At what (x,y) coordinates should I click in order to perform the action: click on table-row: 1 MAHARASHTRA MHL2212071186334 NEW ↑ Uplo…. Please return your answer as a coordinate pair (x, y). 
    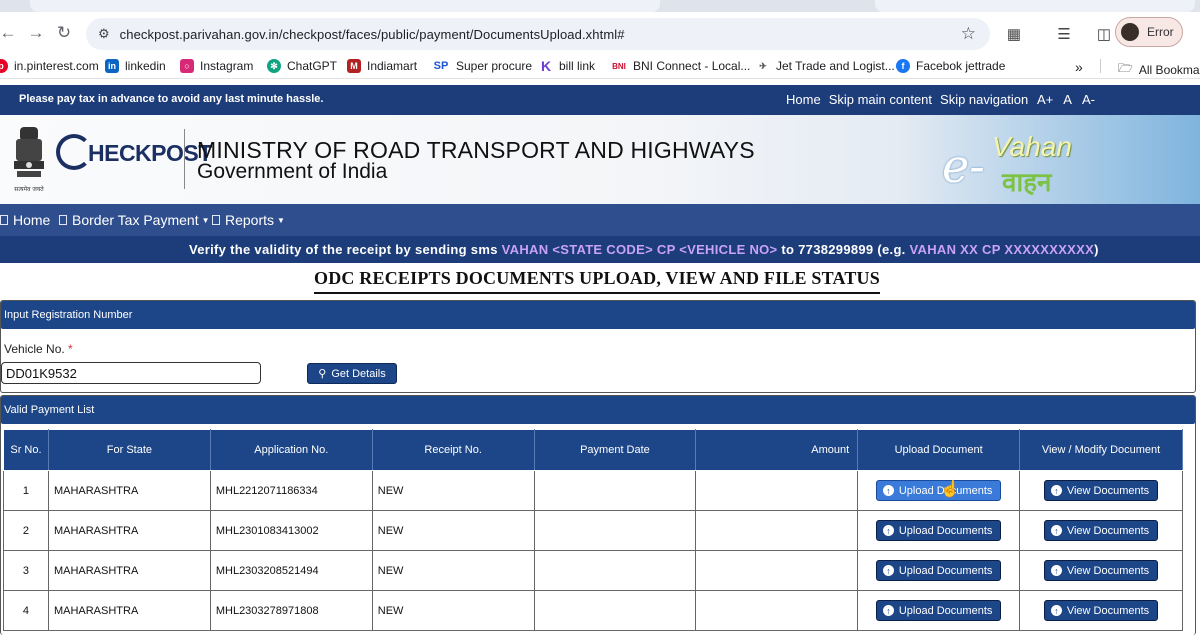
    Looking at the image, I should click on (593, 490).